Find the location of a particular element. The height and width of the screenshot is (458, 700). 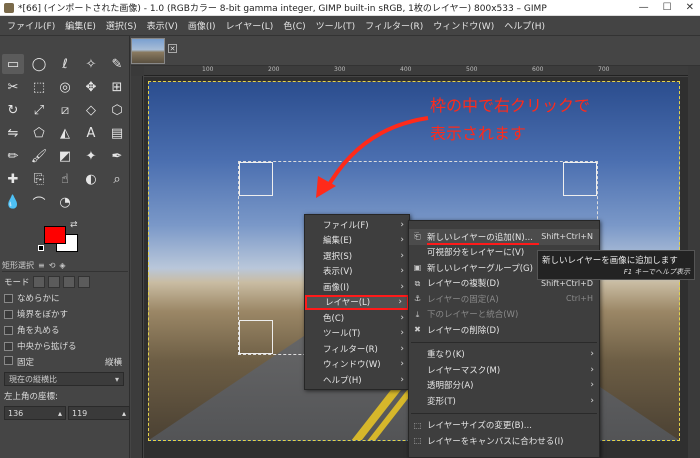

gradient-icon: ▤ is located at coordinates (117, 133).